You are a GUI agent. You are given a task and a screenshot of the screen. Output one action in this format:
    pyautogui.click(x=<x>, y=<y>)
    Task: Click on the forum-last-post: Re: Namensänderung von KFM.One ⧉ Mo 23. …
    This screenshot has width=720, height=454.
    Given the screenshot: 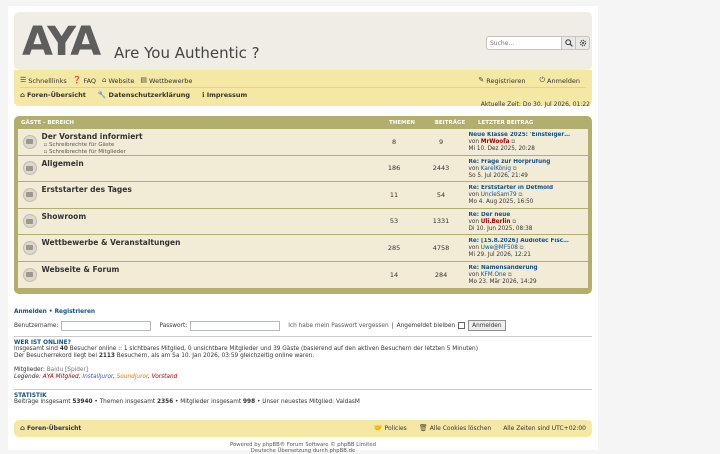 What is the action you would take?
    pyautogui.click(x=526, y=275)
    